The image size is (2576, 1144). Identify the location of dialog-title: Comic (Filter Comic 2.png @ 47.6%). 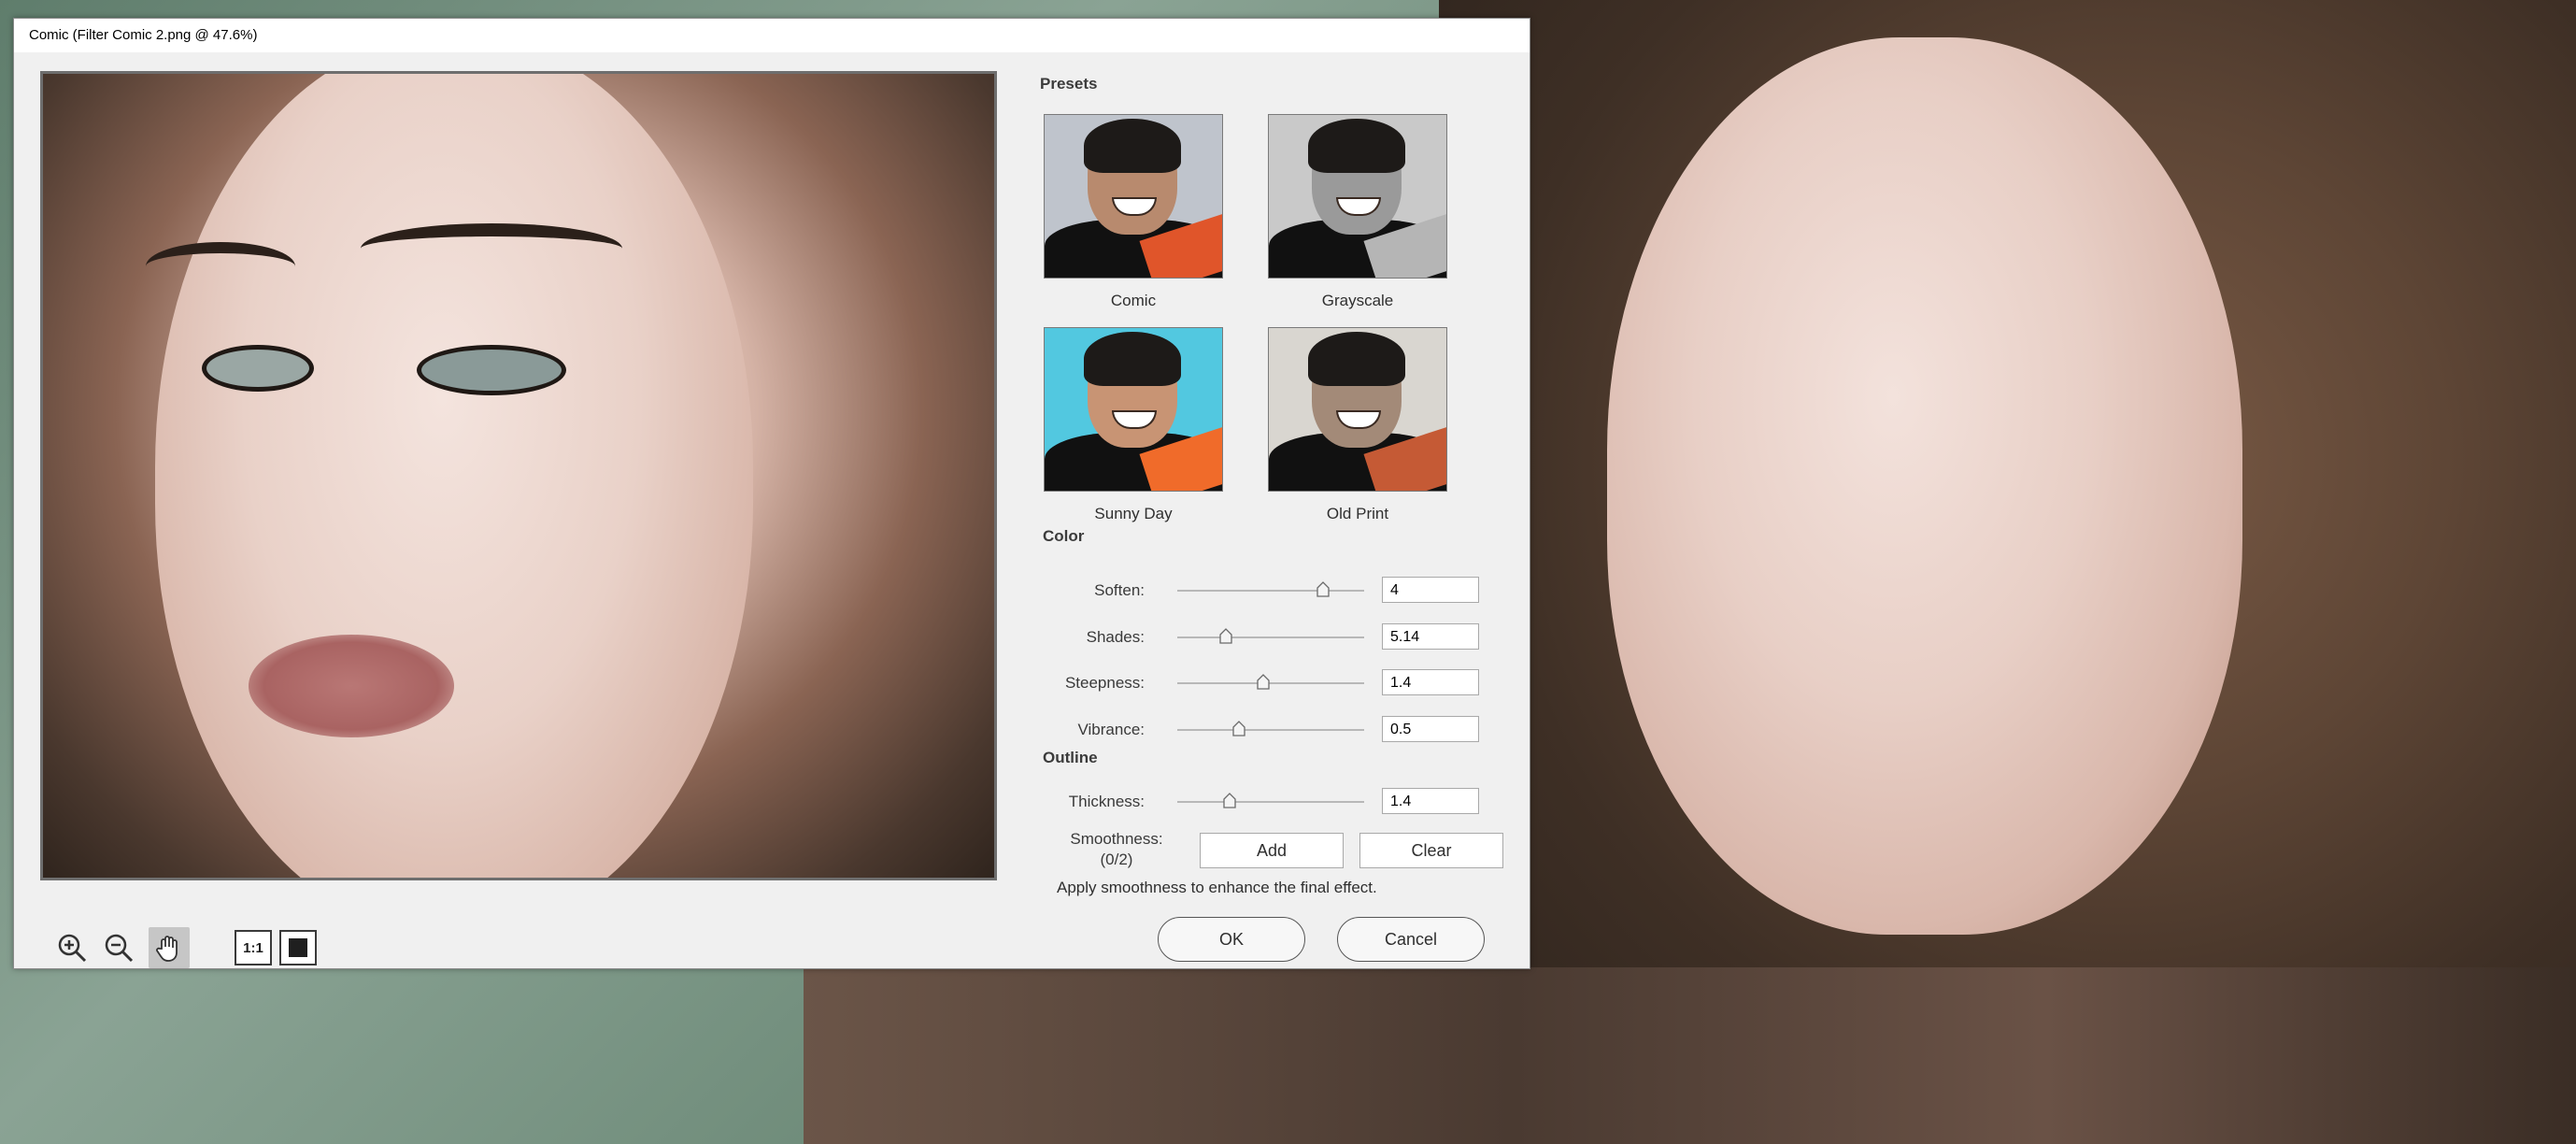
(772, 36).